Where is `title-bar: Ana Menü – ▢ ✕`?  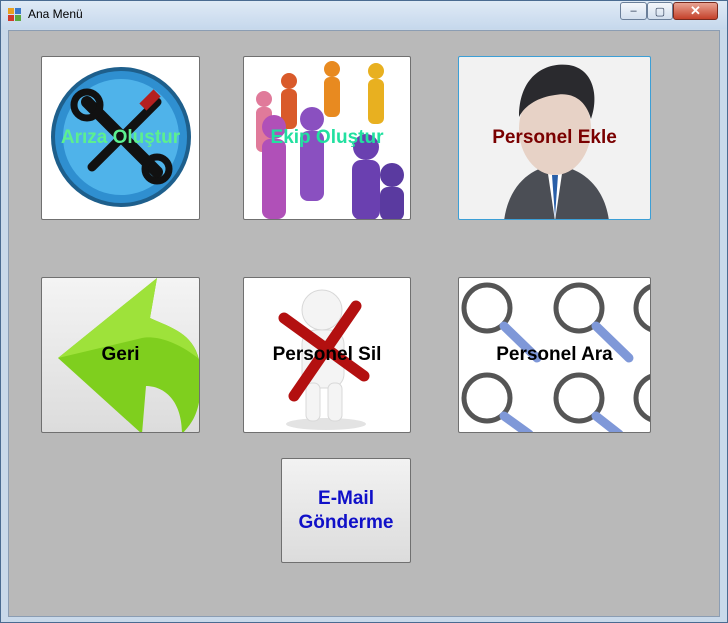
title-bar: Ana Menü – ▢ ✕ is located at coordinates (364, 15).